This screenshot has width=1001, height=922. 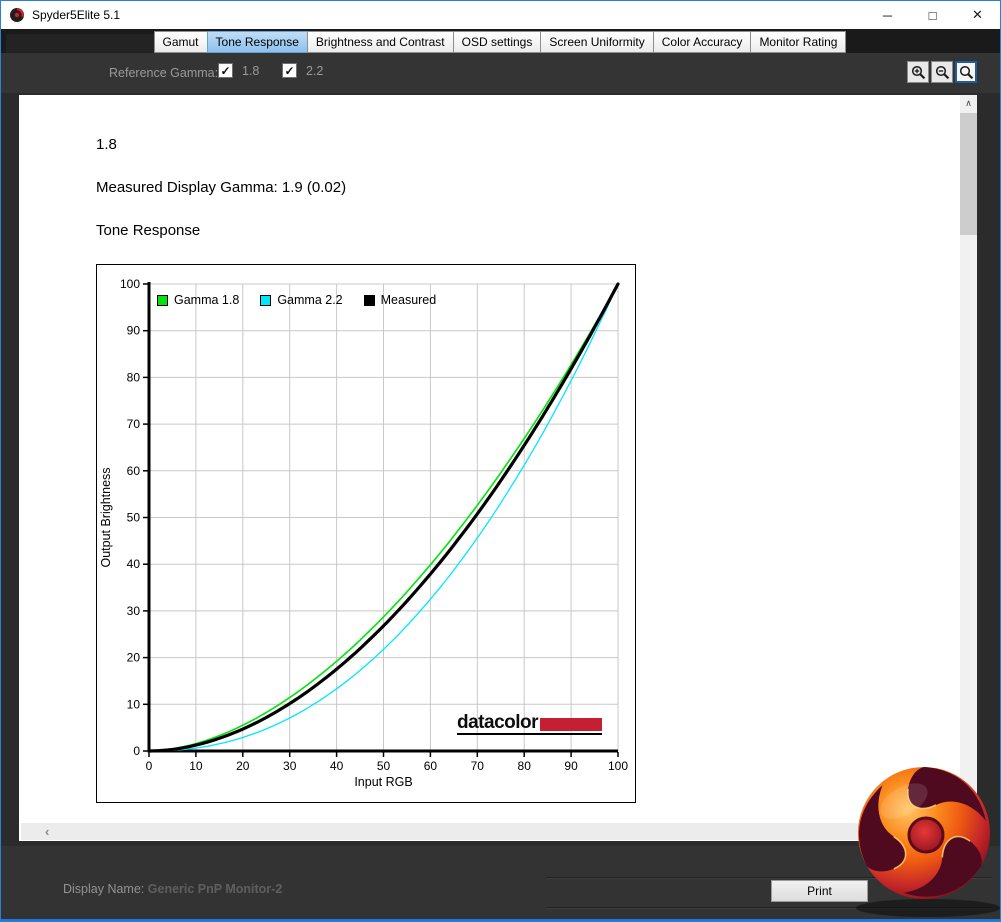 I want to click on legend-label: Gamma 2.2, so click(x=310, y=300).